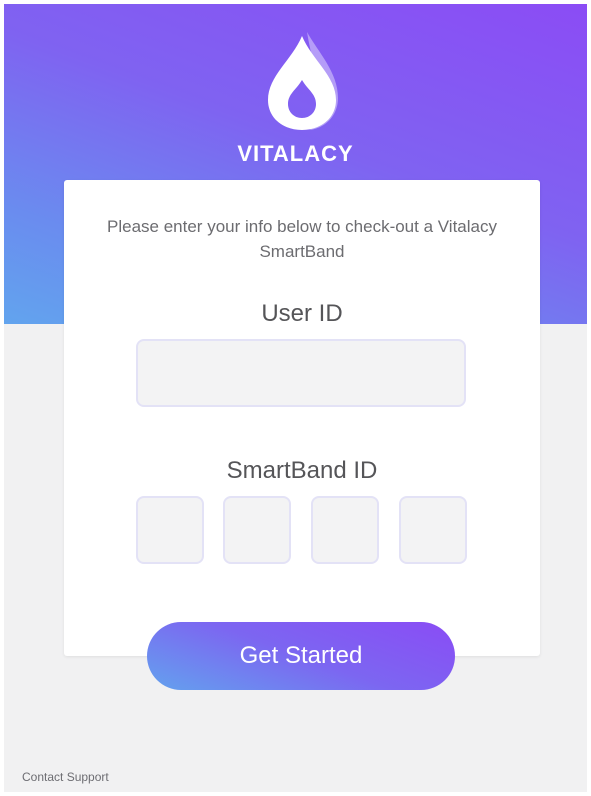  Describe the element at coordinates (302, 313) in the screenshot. I see `user-id-label: User ID` at that location.